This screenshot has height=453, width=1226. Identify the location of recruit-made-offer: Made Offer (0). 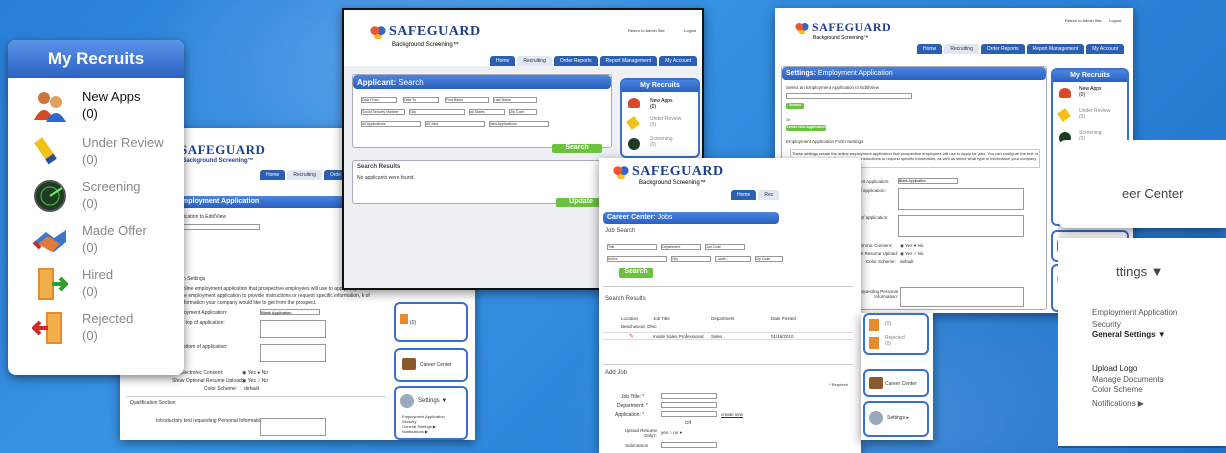
(89, 240).